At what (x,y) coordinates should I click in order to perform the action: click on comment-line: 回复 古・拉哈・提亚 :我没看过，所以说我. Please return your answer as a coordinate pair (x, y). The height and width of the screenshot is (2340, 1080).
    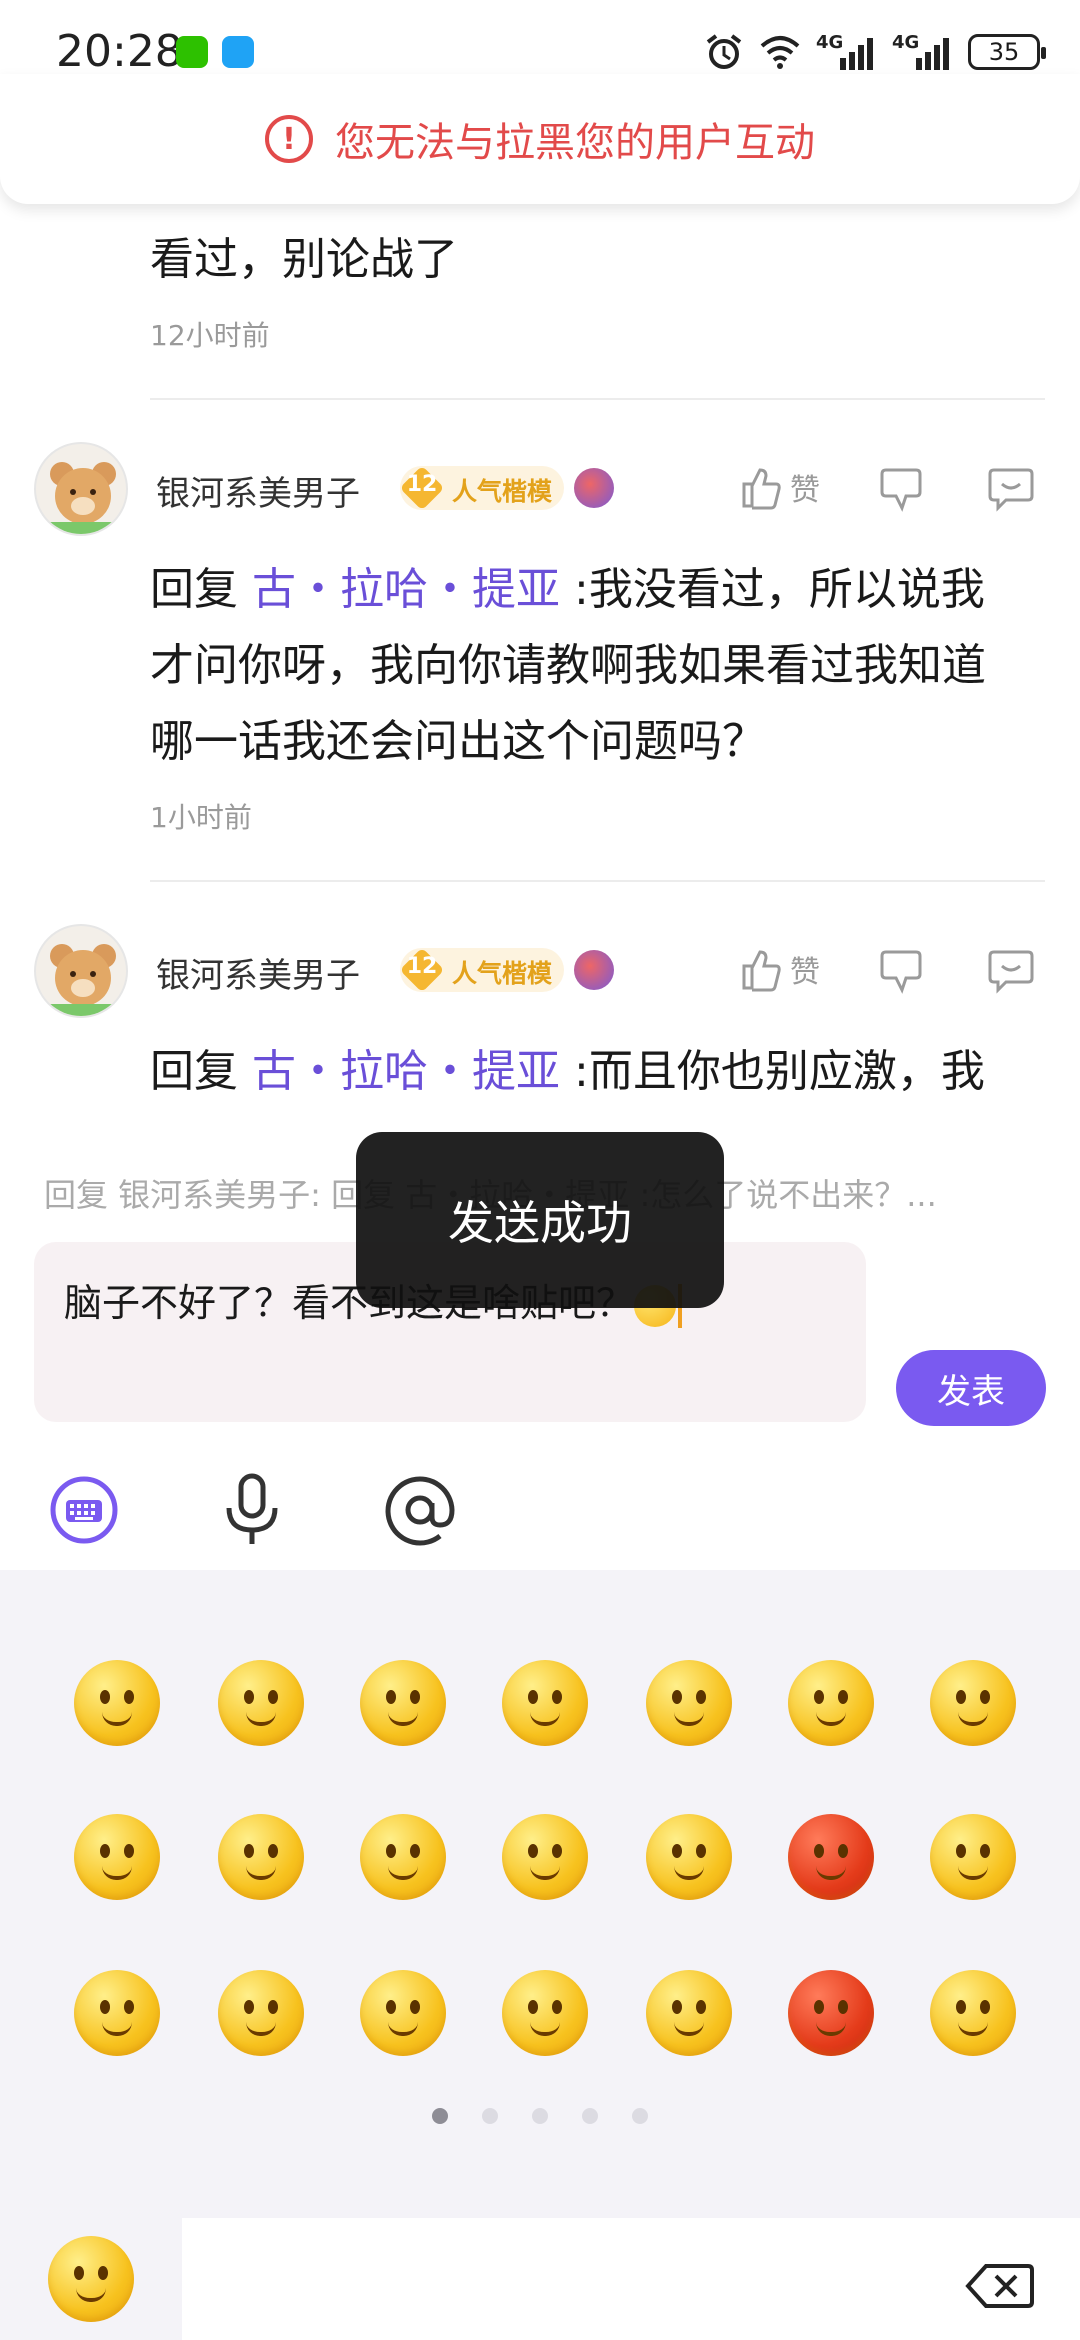
    Looking at the image, I should click on (567, 590).